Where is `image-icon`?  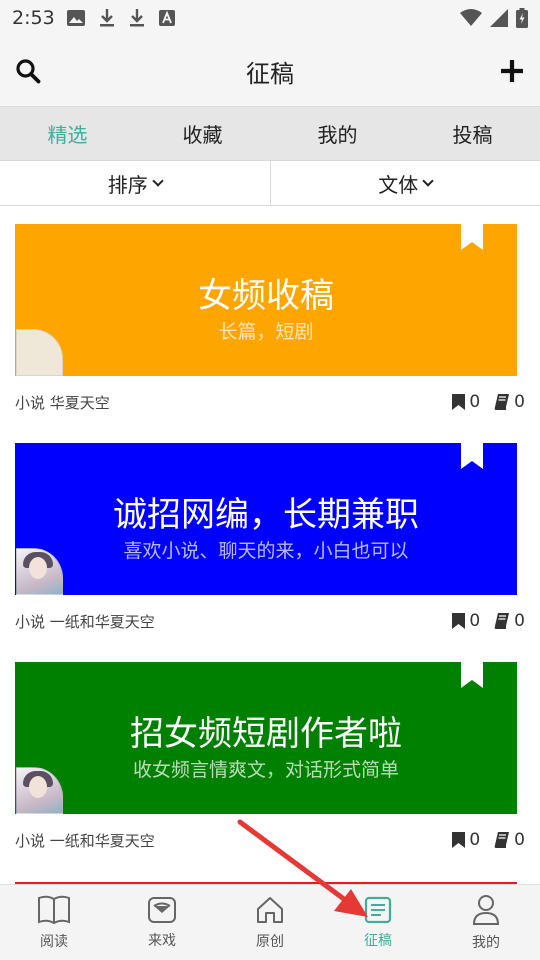 image-icon is located at coordinates (75, 18).